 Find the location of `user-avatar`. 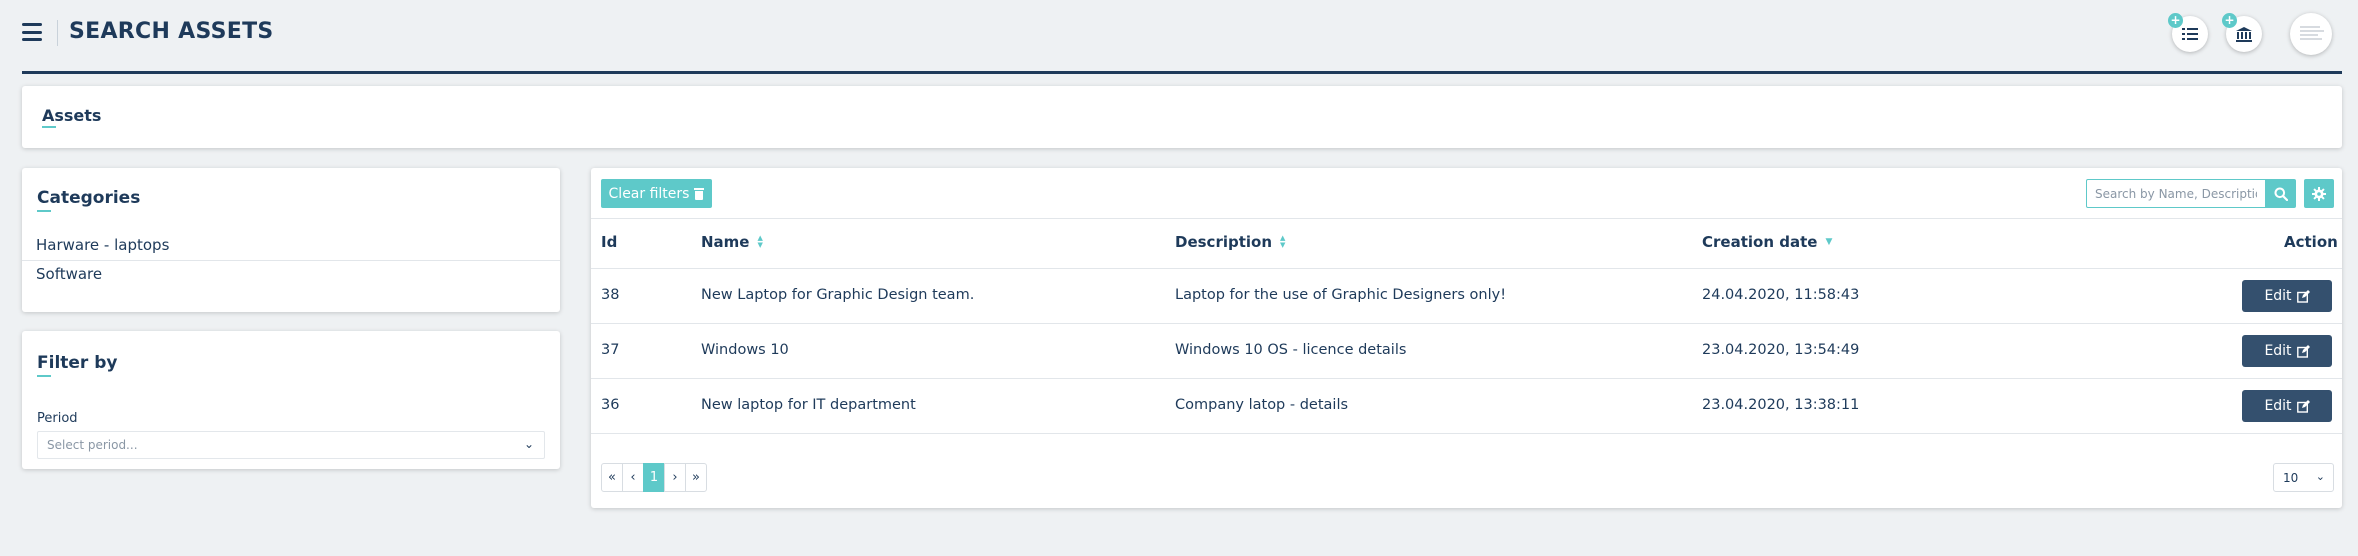

user-avatar is located at coordinates (2311, 34).